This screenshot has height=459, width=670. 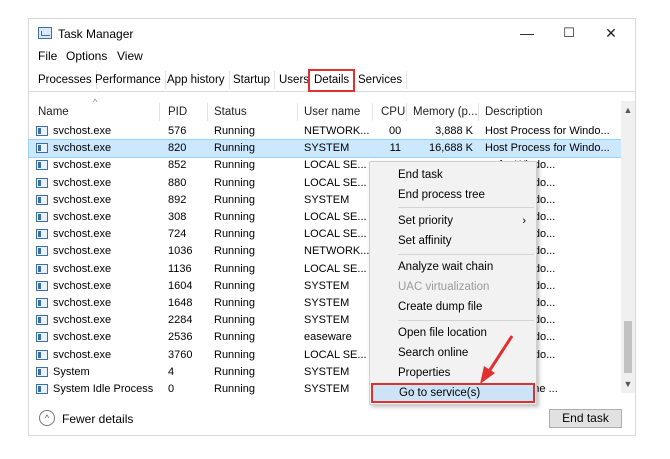 I want to click on menu-item-label: Search online, so click(x=433, y=353).